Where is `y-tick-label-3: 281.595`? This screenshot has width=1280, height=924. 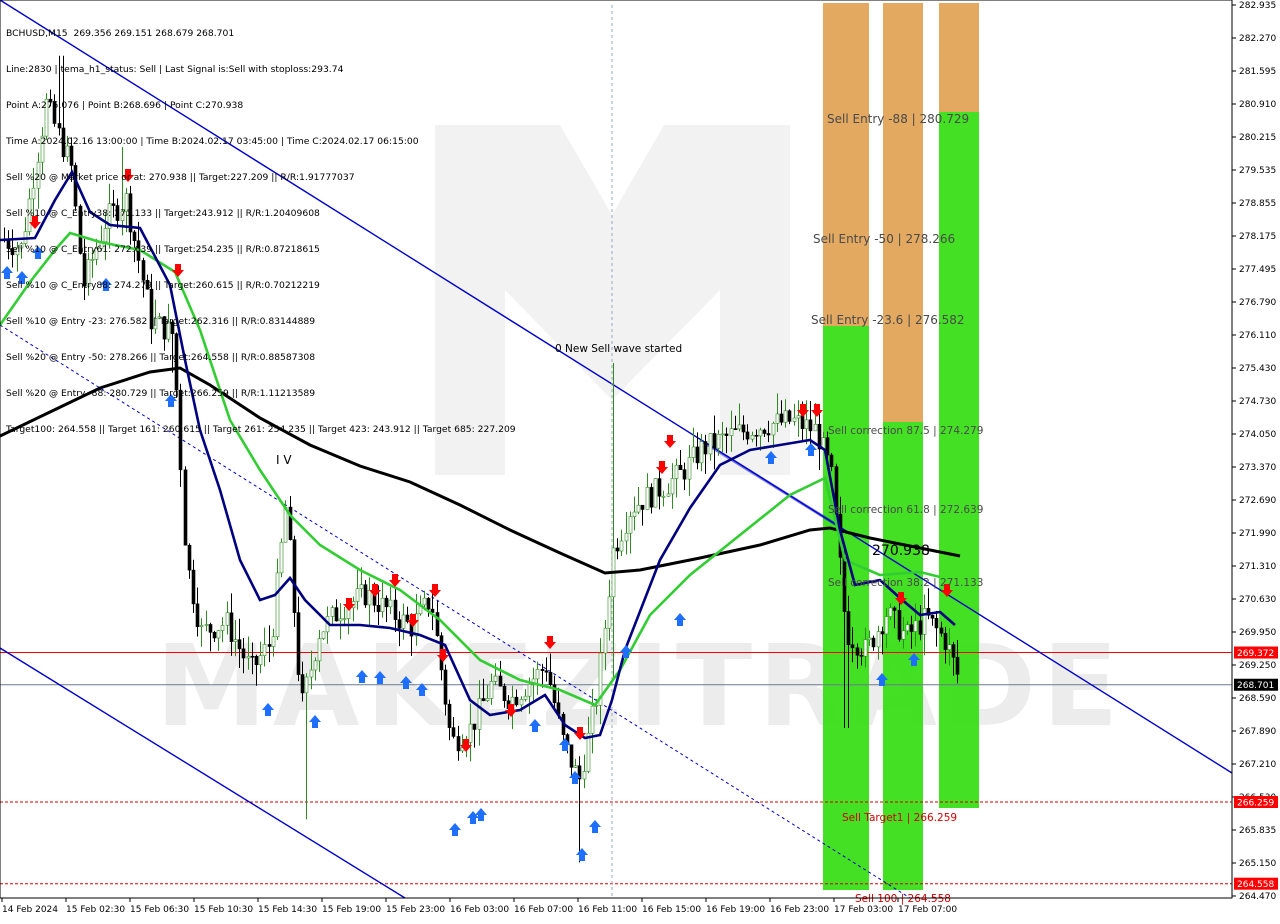 y-tick-label-3: 281.595 is located at coordinates (1257, 72).